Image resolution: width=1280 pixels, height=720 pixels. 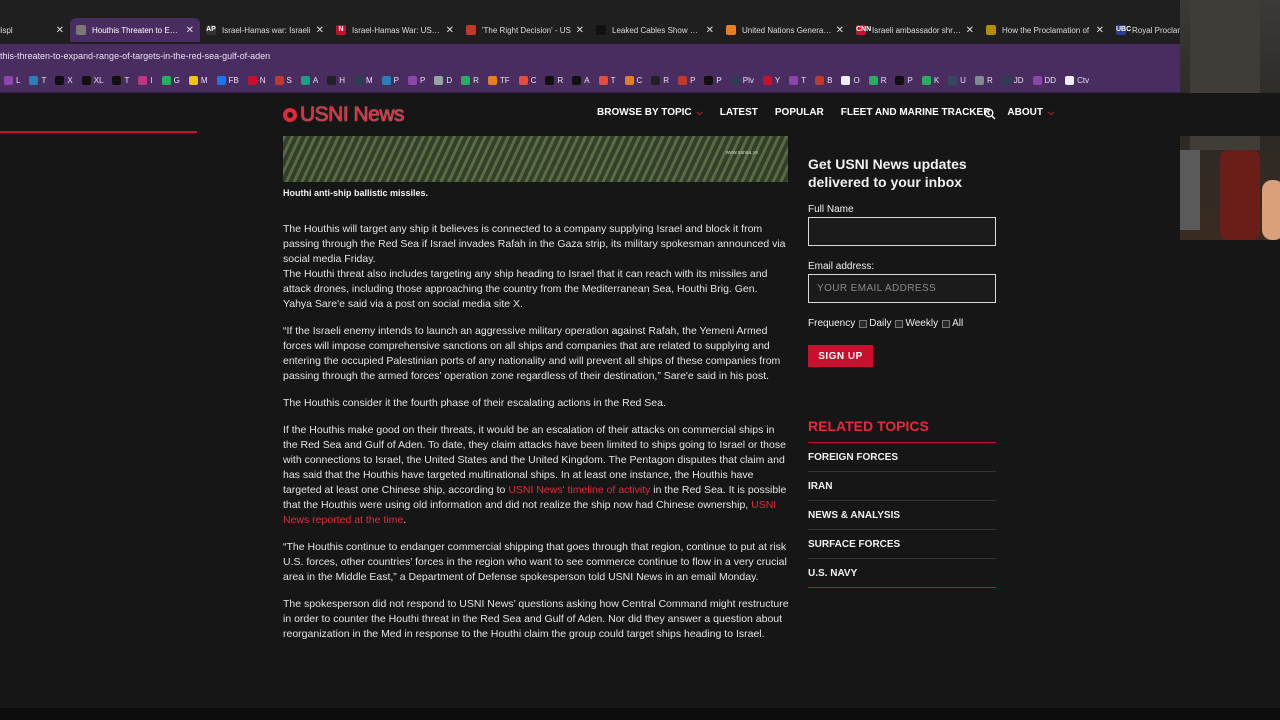 I want to click on bookmark-item: K, so click(x=931, y=80).